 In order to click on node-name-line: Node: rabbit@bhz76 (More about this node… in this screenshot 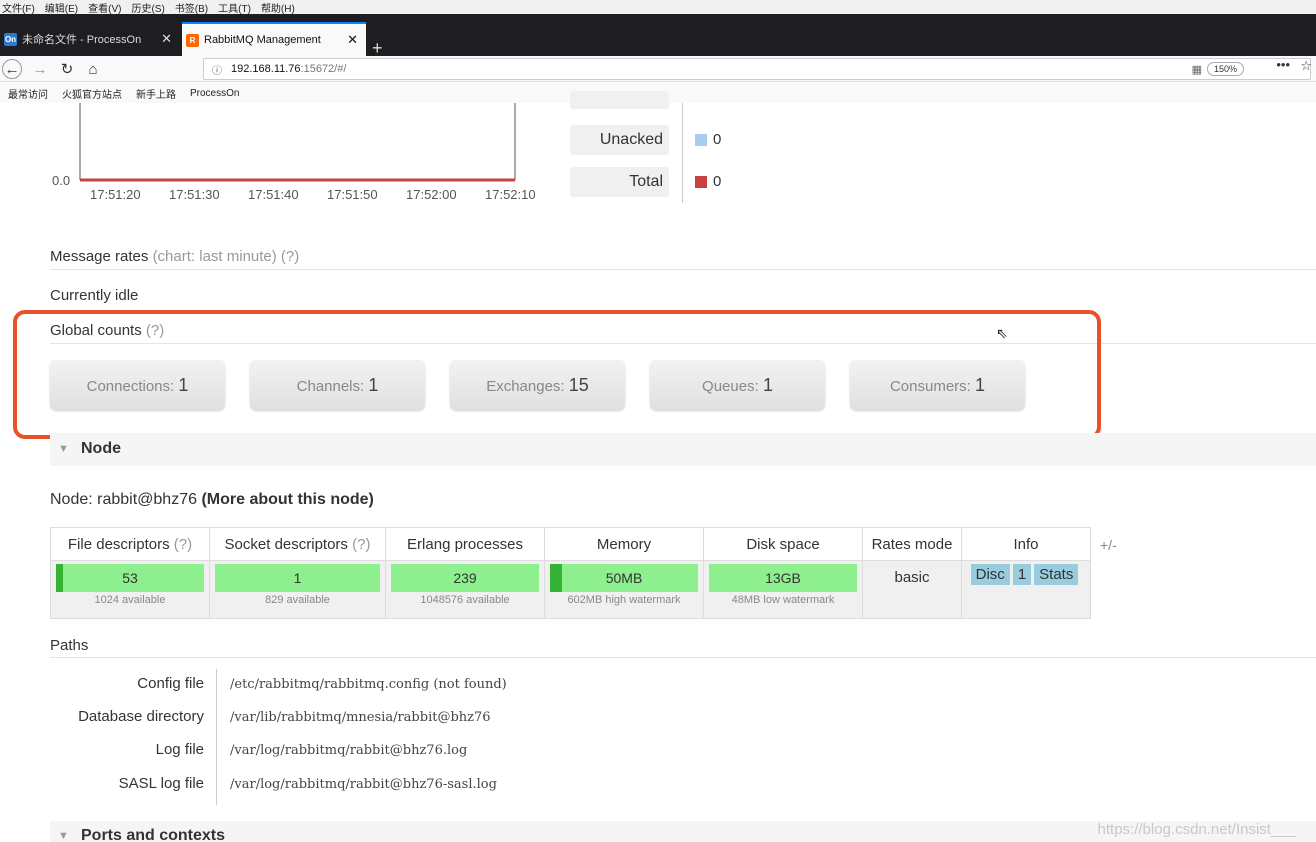, I will do `click(212, 500)`.